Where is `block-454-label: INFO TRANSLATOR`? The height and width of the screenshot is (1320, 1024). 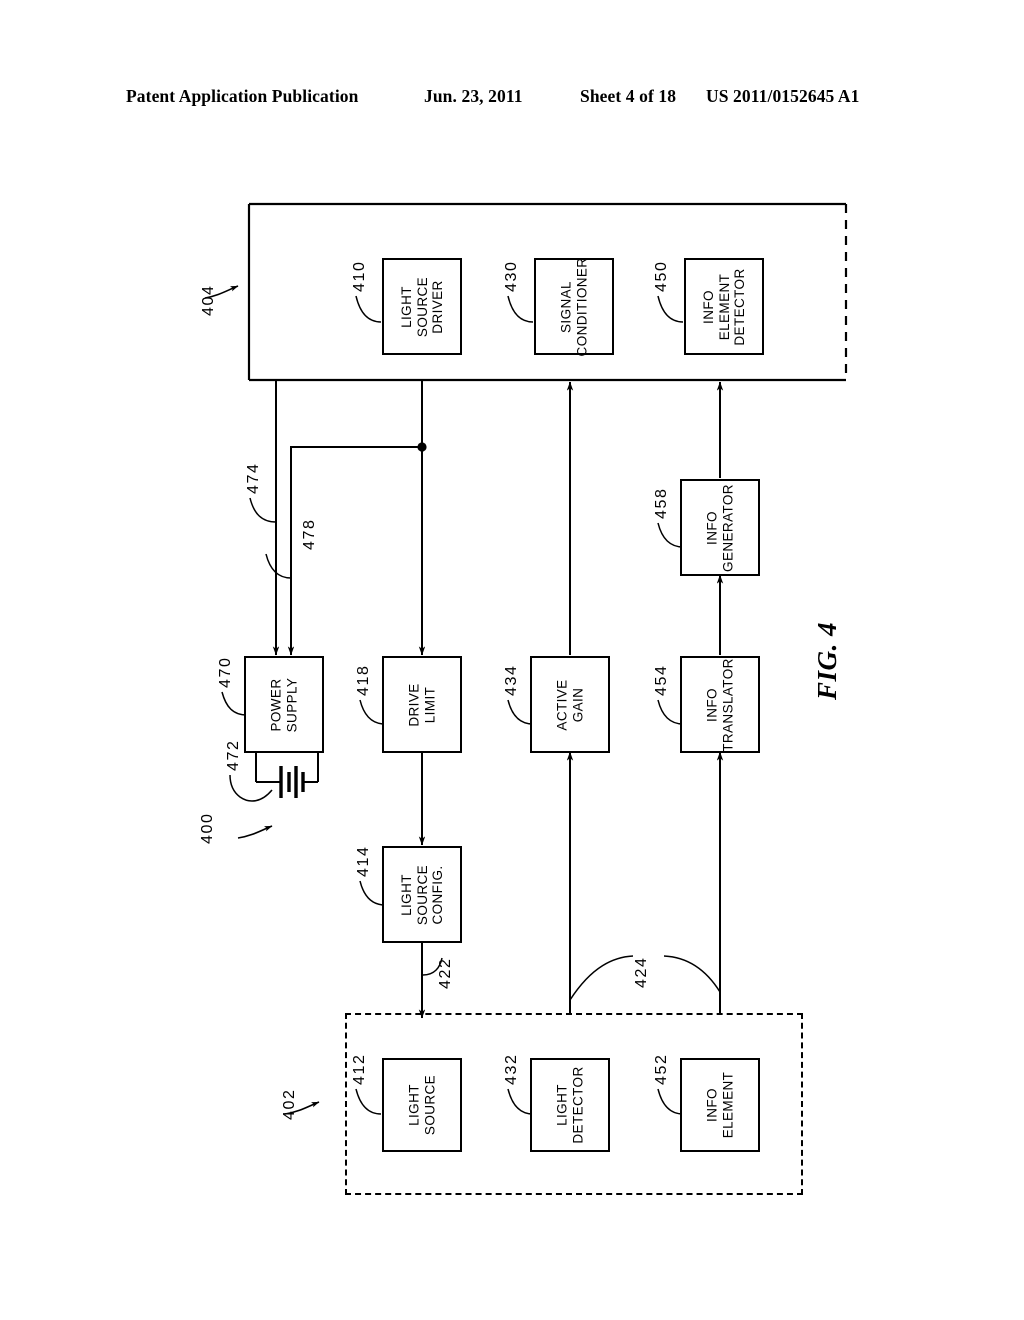
block-454-label: INFO TRANSLATOR is located at coordinates (720, 704).